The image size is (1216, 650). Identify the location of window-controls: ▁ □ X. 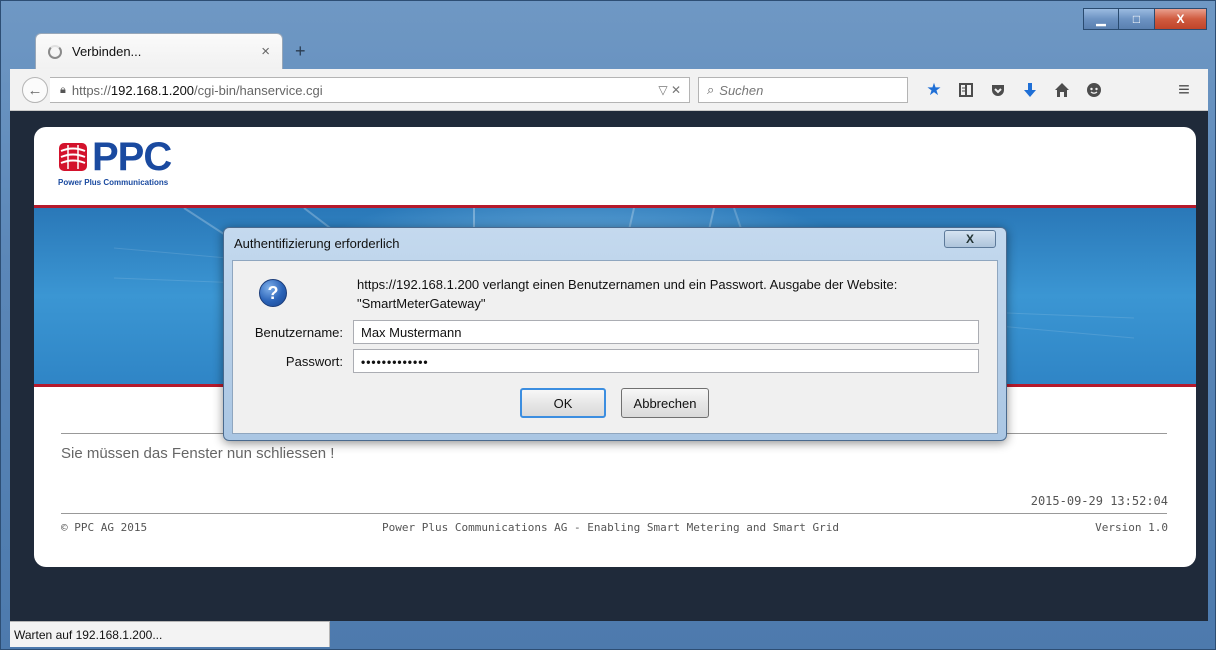
(1145, 19).